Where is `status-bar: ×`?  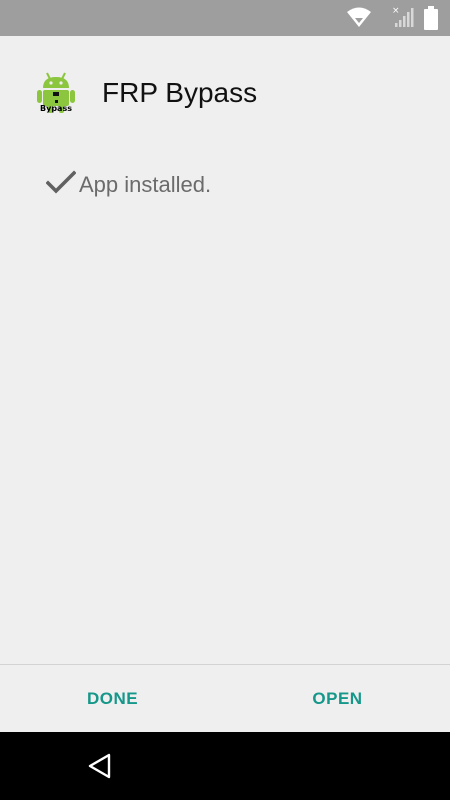 status-bar: × is located at coordinates (225, 18).